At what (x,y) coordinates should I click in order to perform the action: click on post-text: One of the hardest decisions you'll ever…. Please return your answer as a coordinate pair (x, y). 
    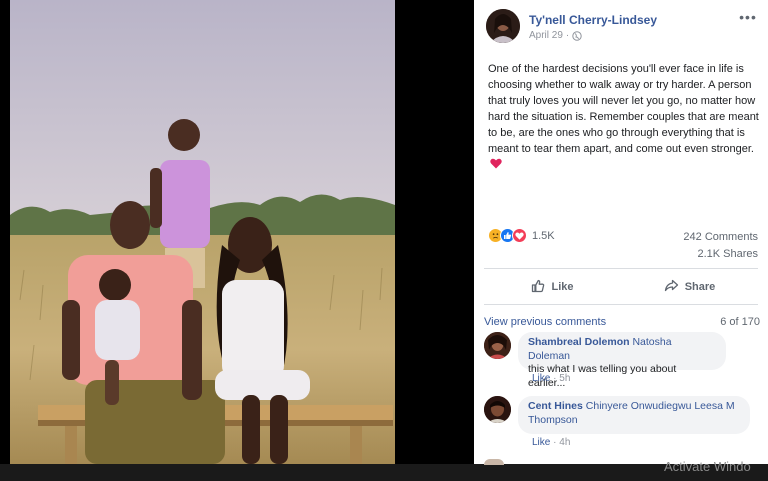
    Looking at the image, I should click on (624, 117).